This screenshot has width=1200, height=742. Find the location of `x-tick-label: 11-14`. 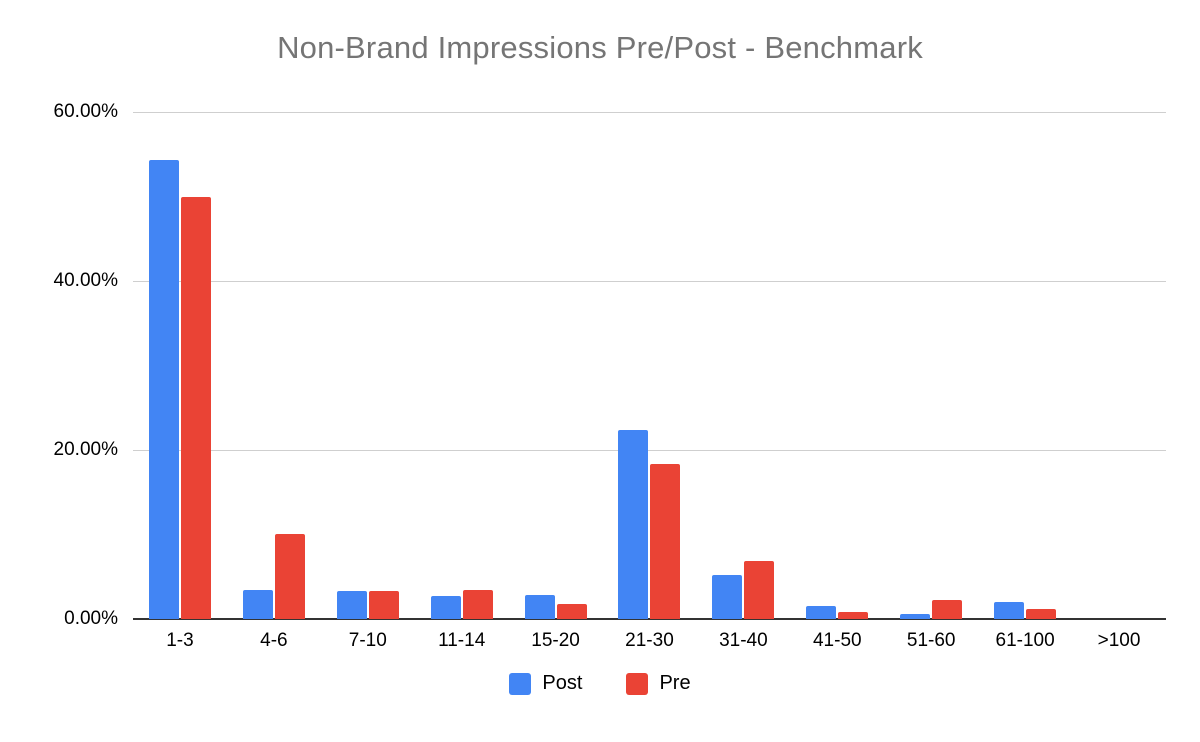

x-tick-label: 11-14 is located at coordinates (462, 640).